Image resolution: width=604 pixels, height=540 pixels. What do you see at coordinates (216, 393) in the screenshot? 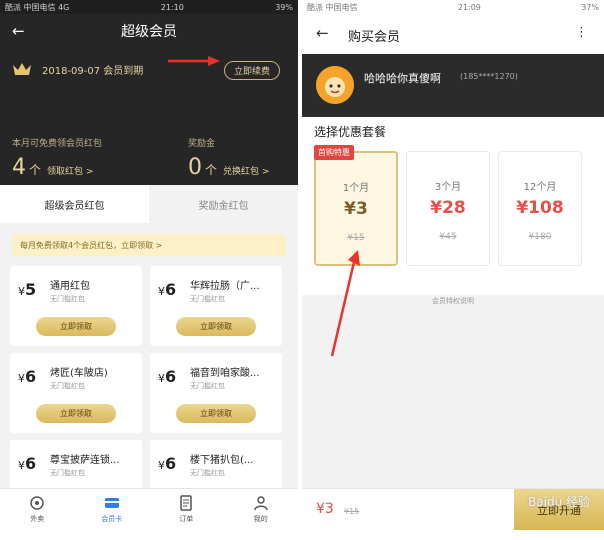
I see `redpacket-card: ¥6 福音到咱家酸... 无门槛红包 立即领取` at bounding box center [216, 393].